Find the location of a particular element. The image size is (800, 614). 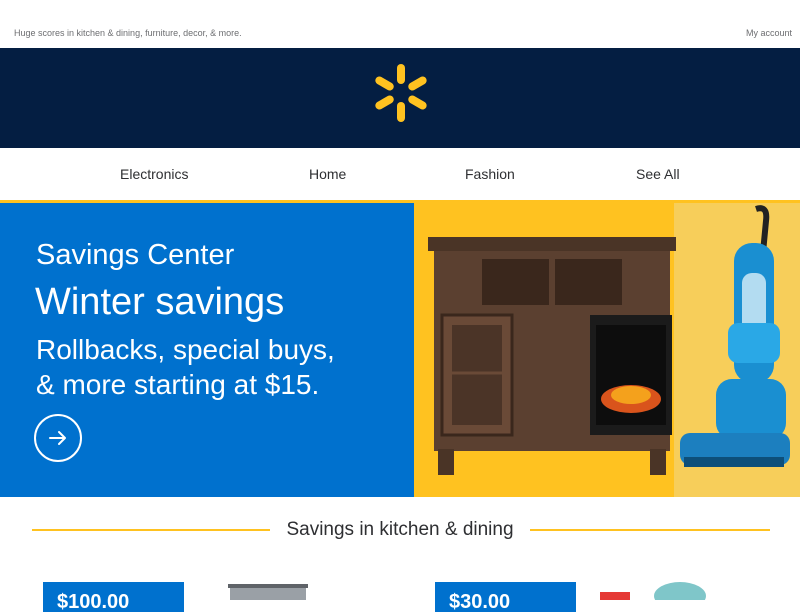

walmart-spark-icon is located at coordinates (401, 93).